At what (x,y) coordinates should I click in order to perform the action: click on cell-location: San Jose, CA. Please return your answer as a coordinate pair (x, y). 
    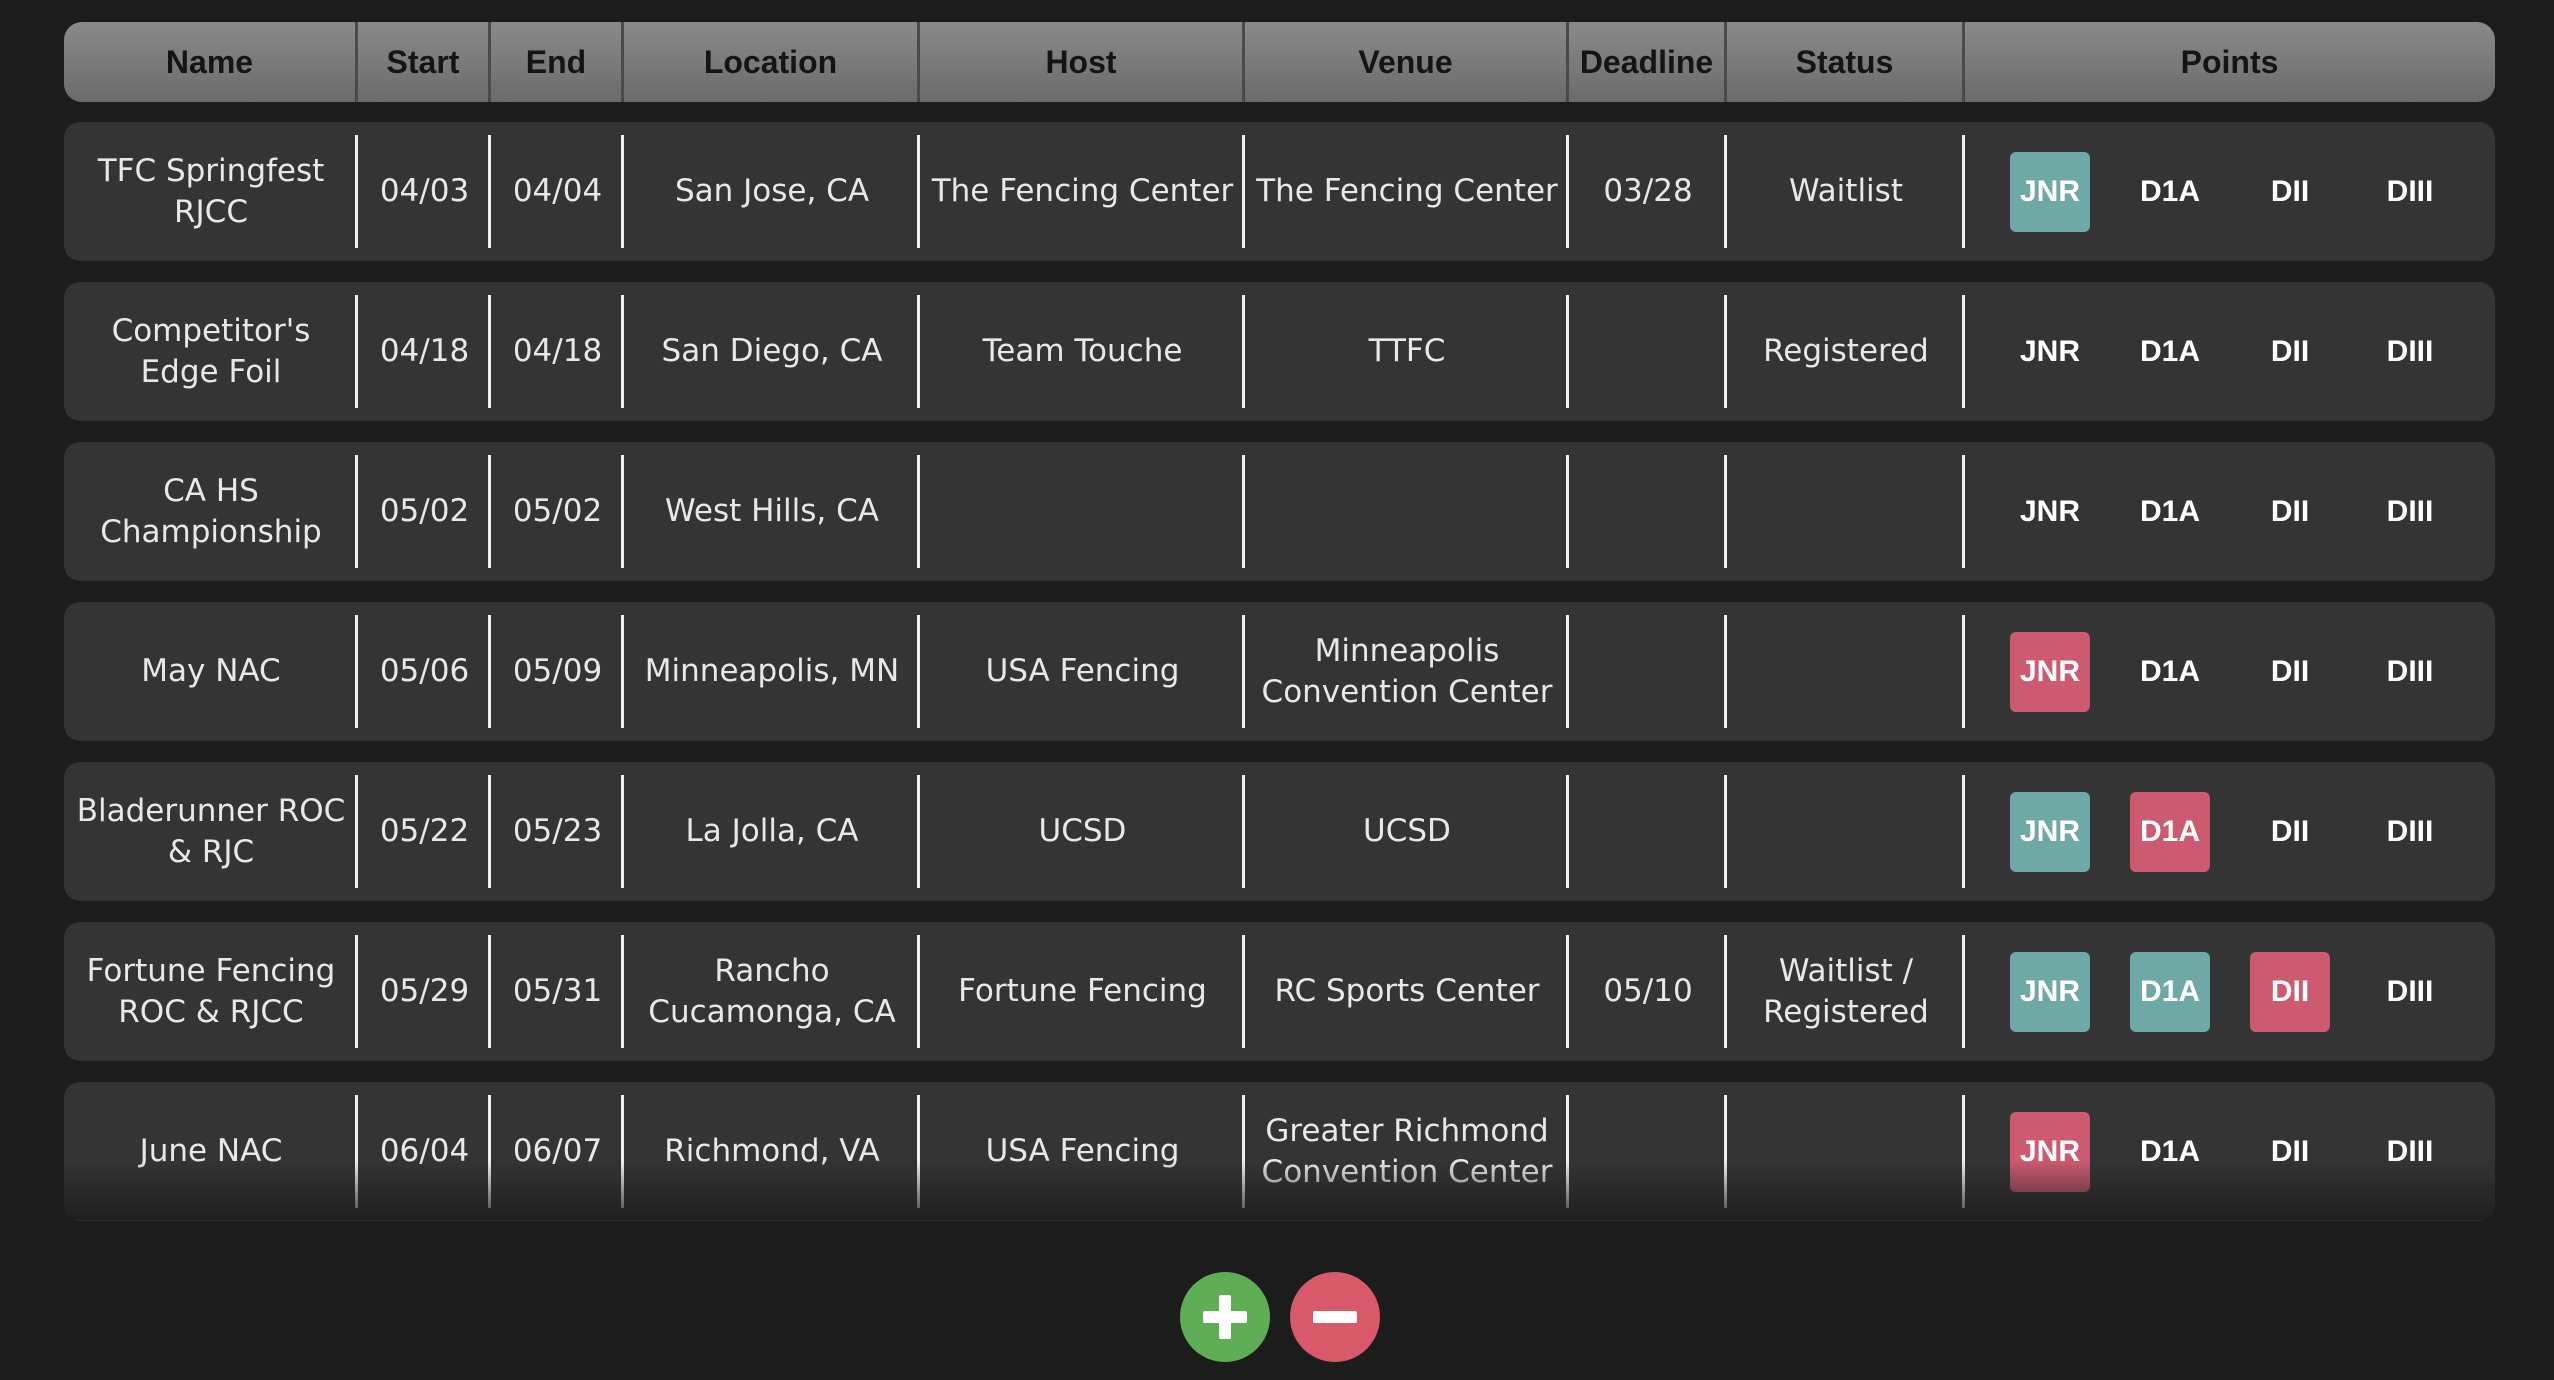
    Looking at the image, I should click on (772, 191).